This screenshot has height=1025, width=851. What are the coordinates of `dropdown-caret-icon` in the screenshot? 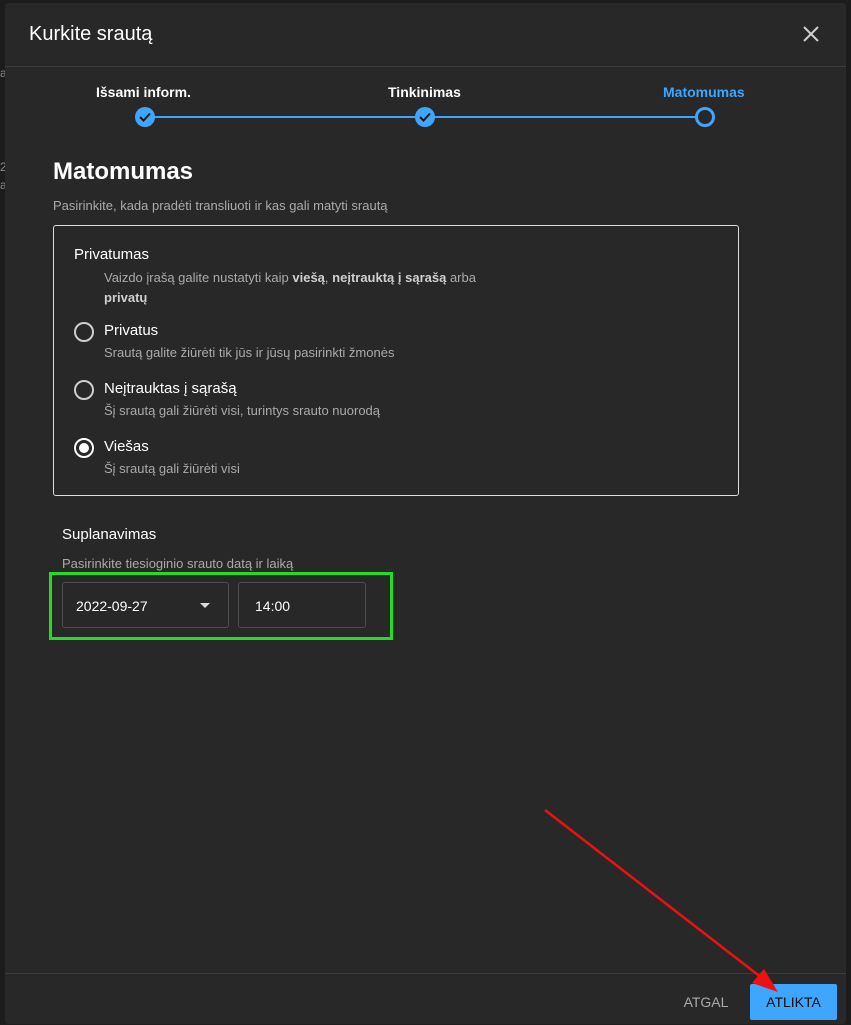 It's located at (205, 605).